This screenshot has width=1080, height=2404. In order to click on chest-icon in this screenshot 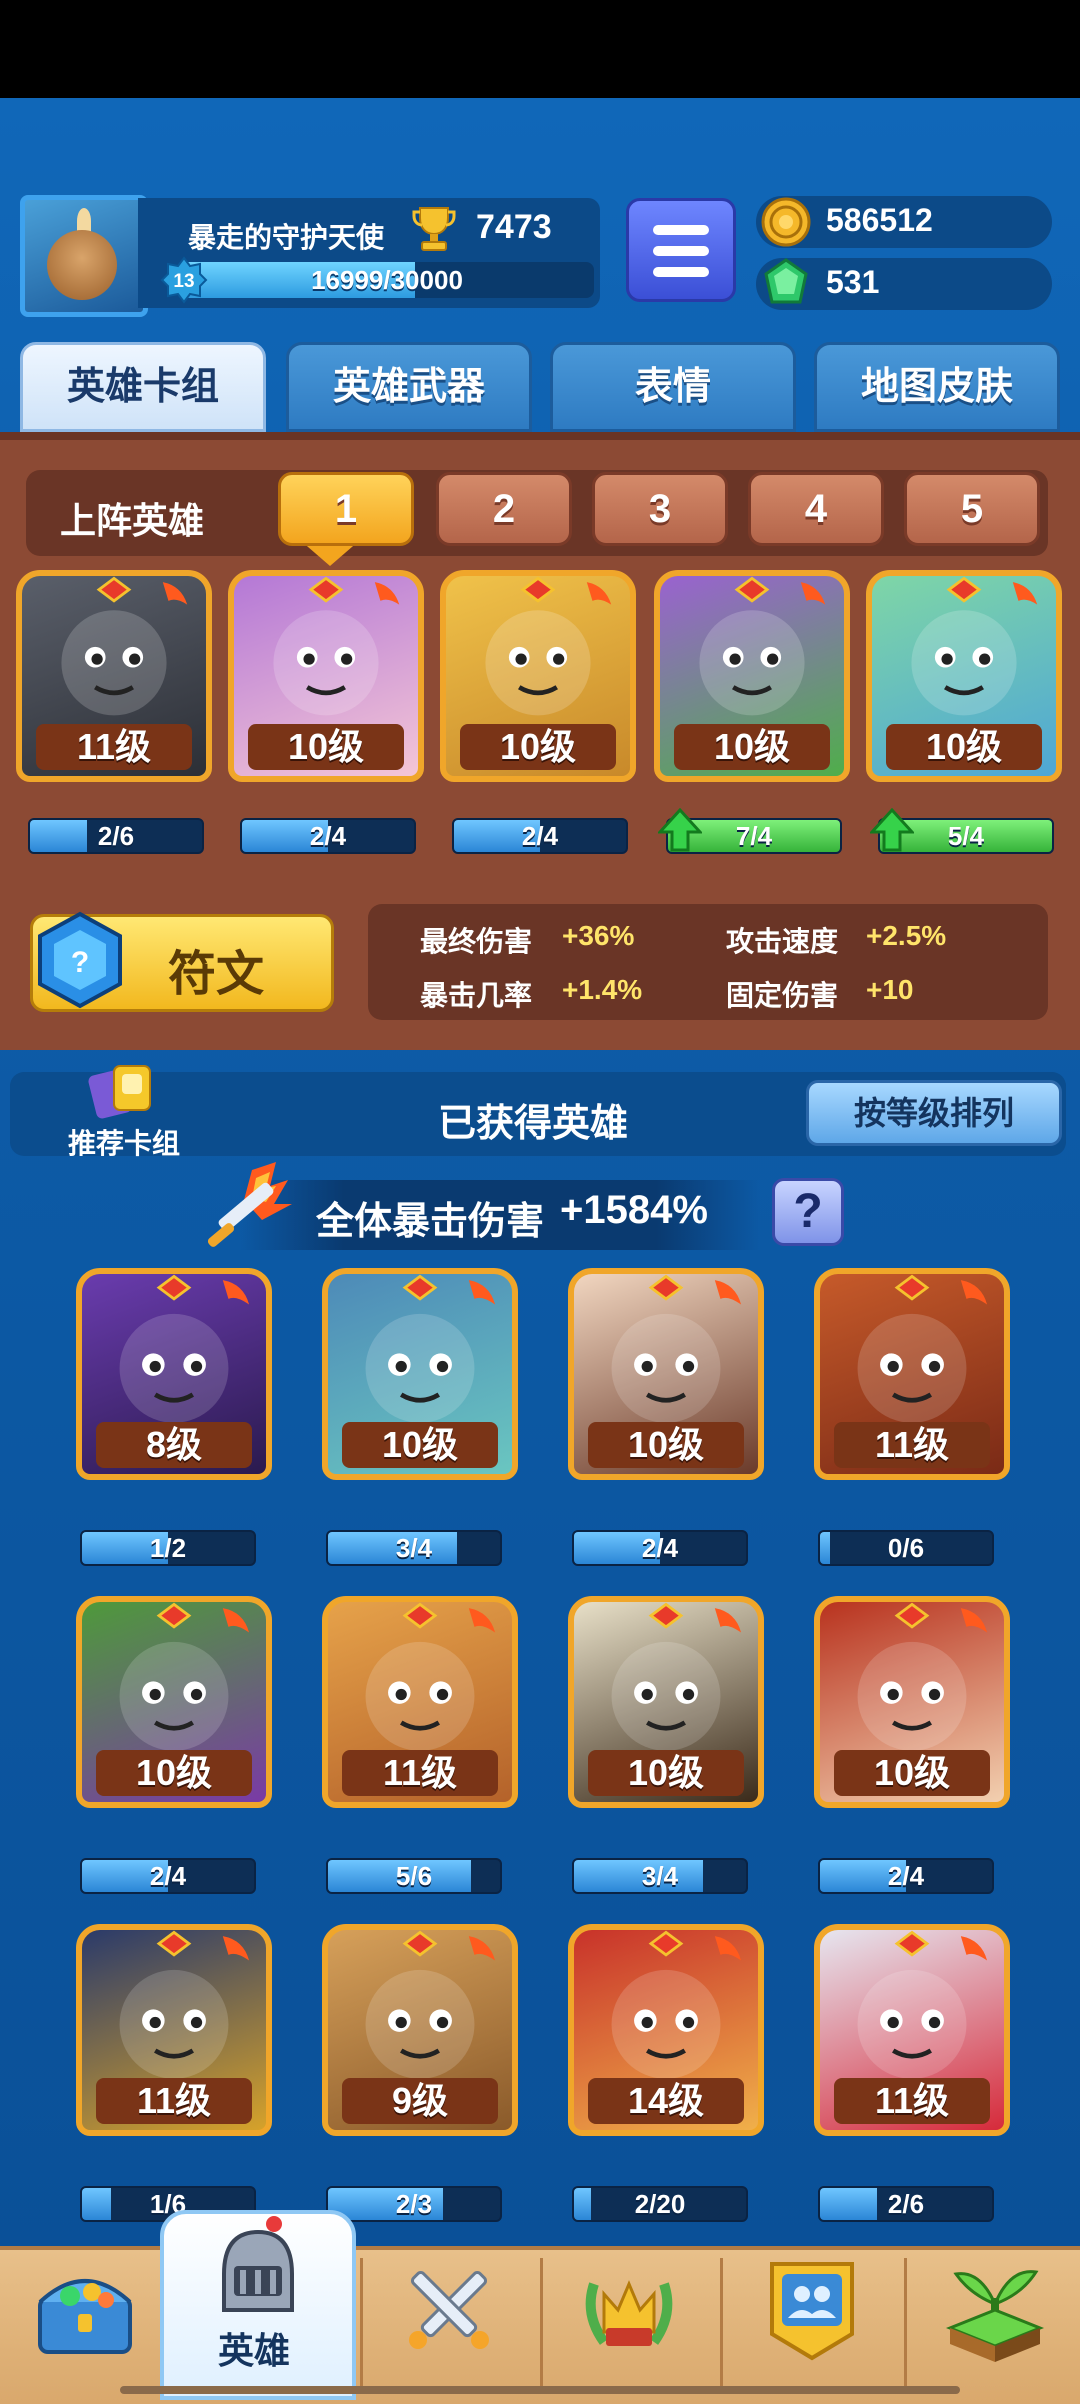, I will do `click(85, 2309)`.